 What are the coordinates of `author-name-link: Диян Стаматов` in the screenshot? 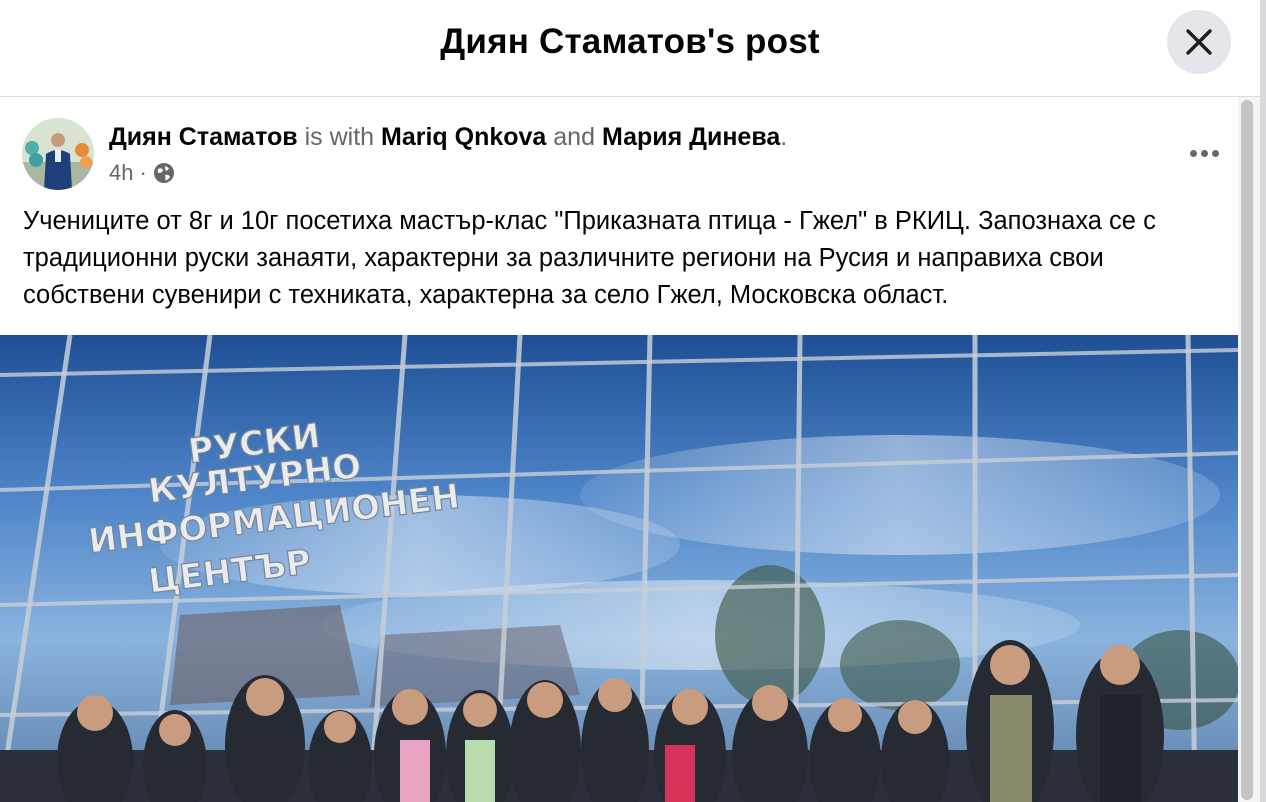 It's located at (203, 137).